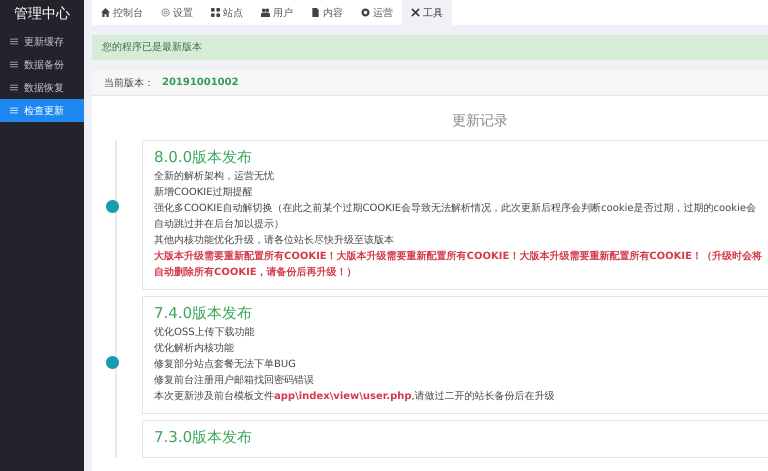 The width and height of the screenshot is (768, 471). Describe the element at coordinates (327, 12) in the screenshot. I see `nav-tab: 内容` at that location.